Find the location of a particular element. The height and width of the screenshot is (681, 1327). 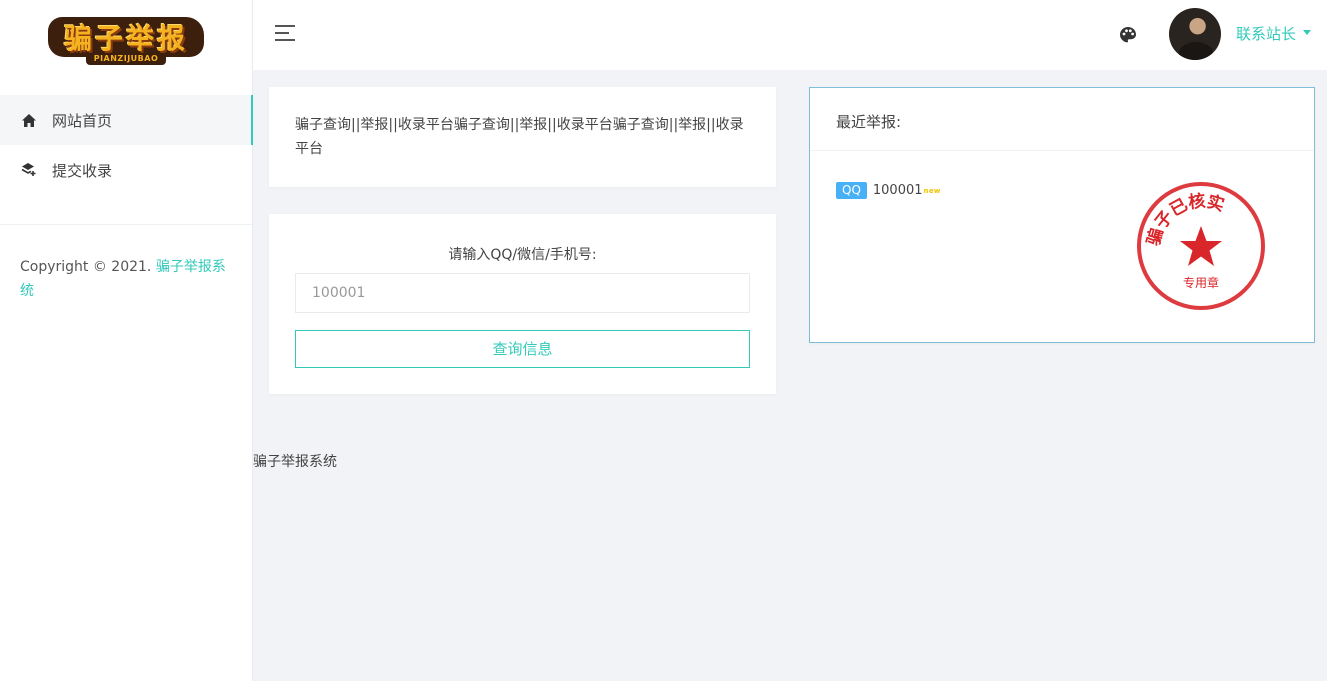

stamp-bottom-text: 专用章 is located at coordinates (1201, 282).